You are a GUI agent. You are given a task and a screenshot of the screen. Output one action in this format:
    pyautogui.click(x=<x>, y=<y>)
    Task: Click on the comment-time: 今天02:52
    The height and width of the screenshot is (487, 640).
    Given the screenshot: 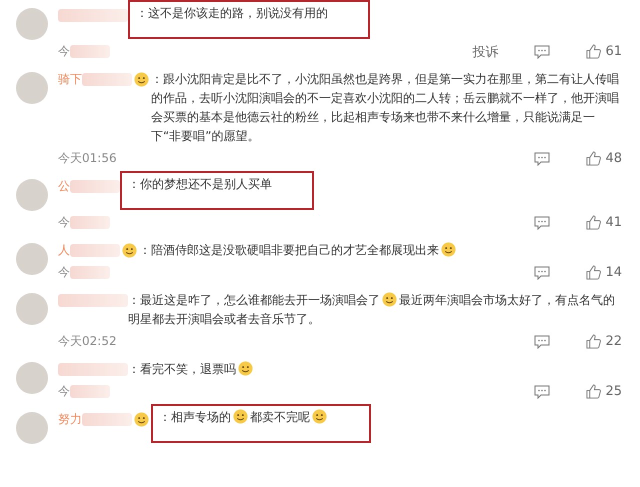 What is the action you would take?
    pyautogui.click(x=87, y=341)
    